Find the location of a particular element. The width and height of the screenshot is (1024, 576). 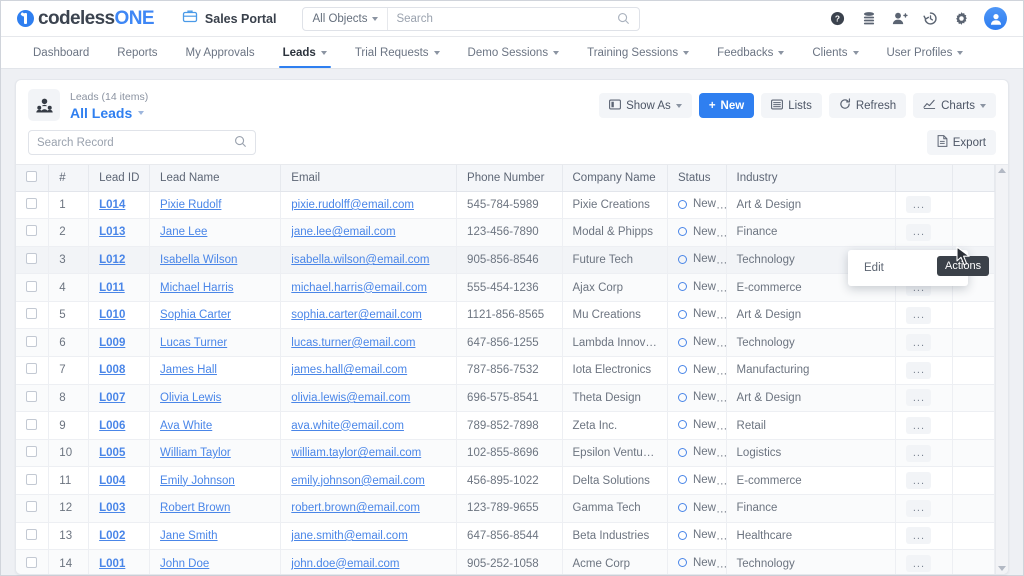

cell-lead-id: L002 is located at coordinates (119, 536).